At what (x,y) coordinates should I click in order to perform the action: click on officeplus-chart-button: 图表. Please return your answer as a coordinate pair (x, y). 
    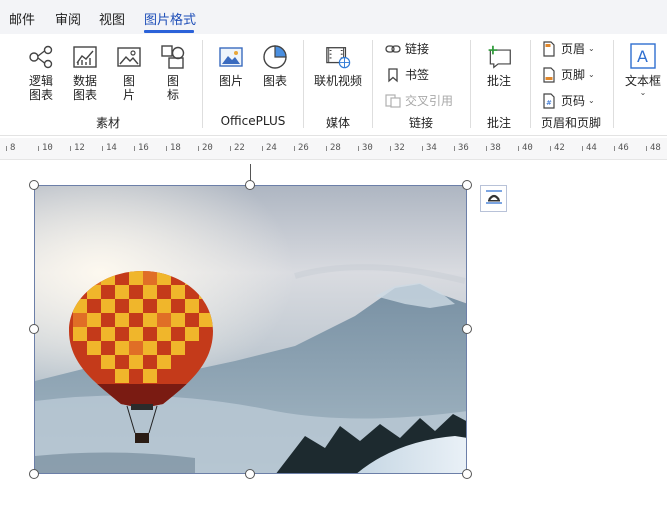
    Looking at the image, I should click on (275, 66).